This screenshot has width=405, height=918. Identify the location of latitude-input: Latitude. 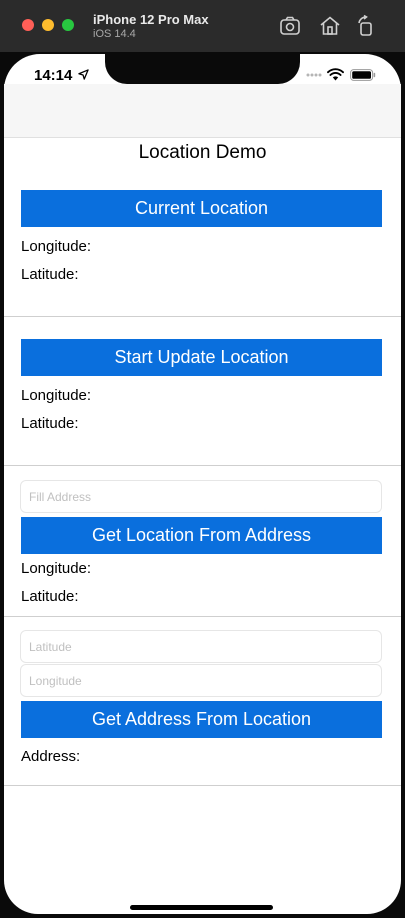
(201, 646).